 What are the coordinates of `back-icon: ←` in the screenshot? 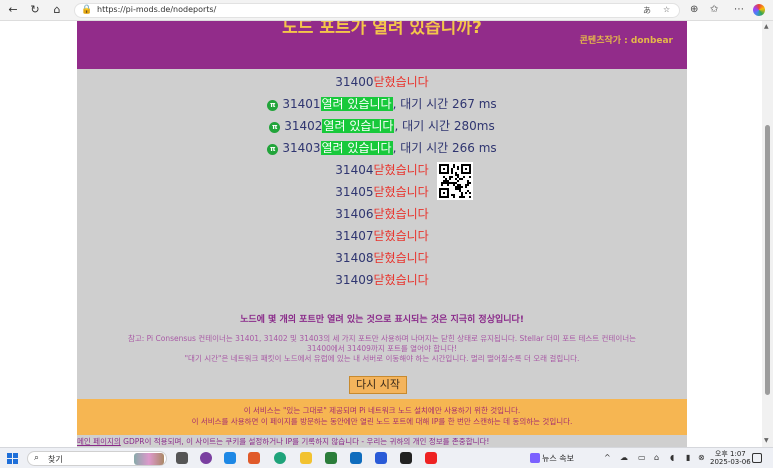 It's located at (13, 10).